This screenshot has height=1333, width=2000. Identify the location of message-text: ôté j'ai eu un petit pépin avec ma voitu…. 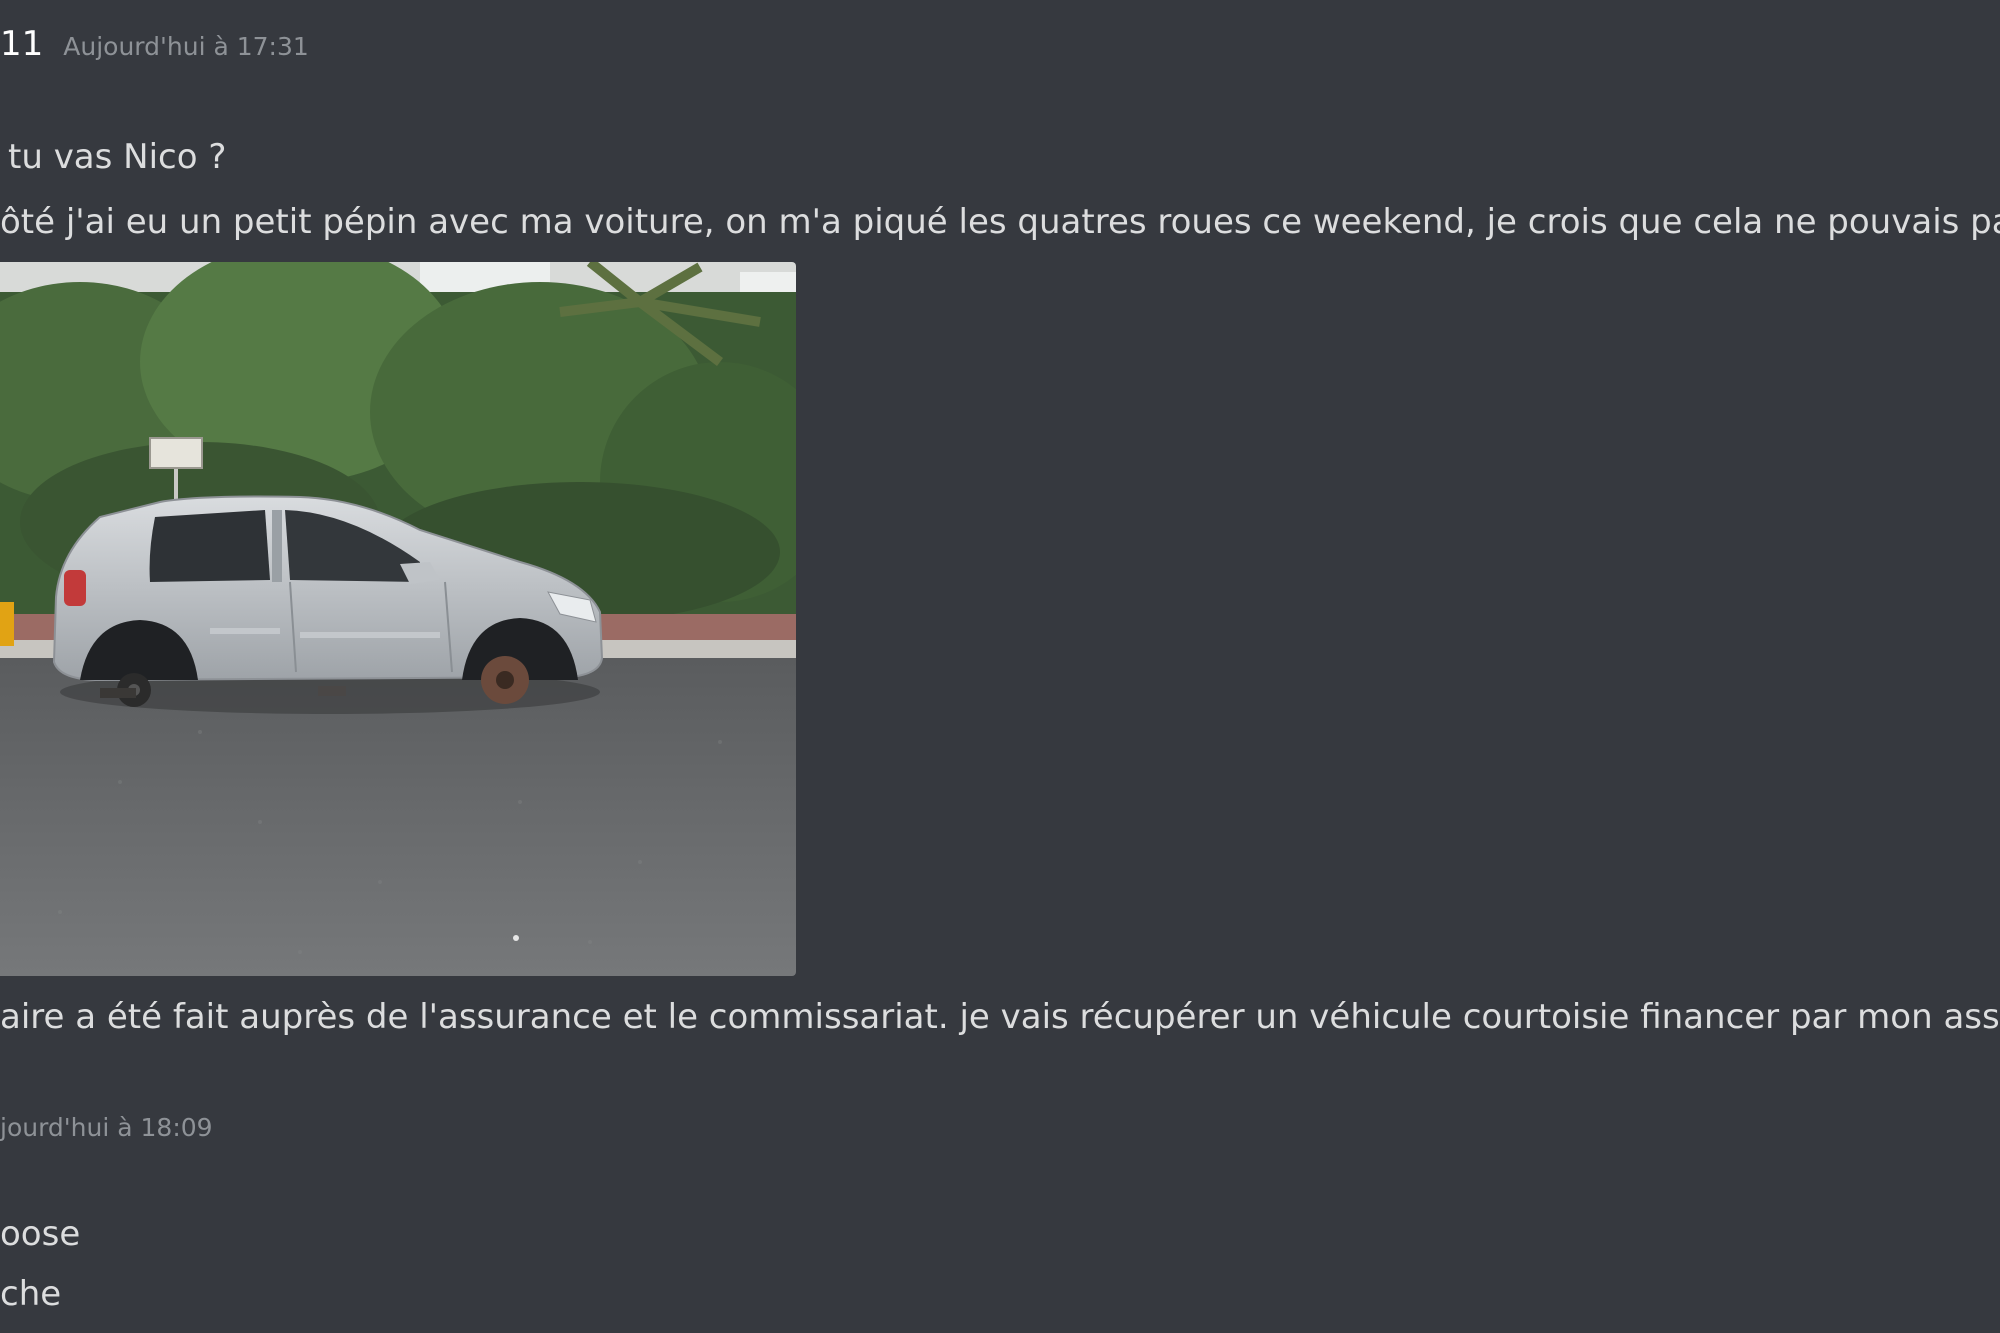
(1000, 222).